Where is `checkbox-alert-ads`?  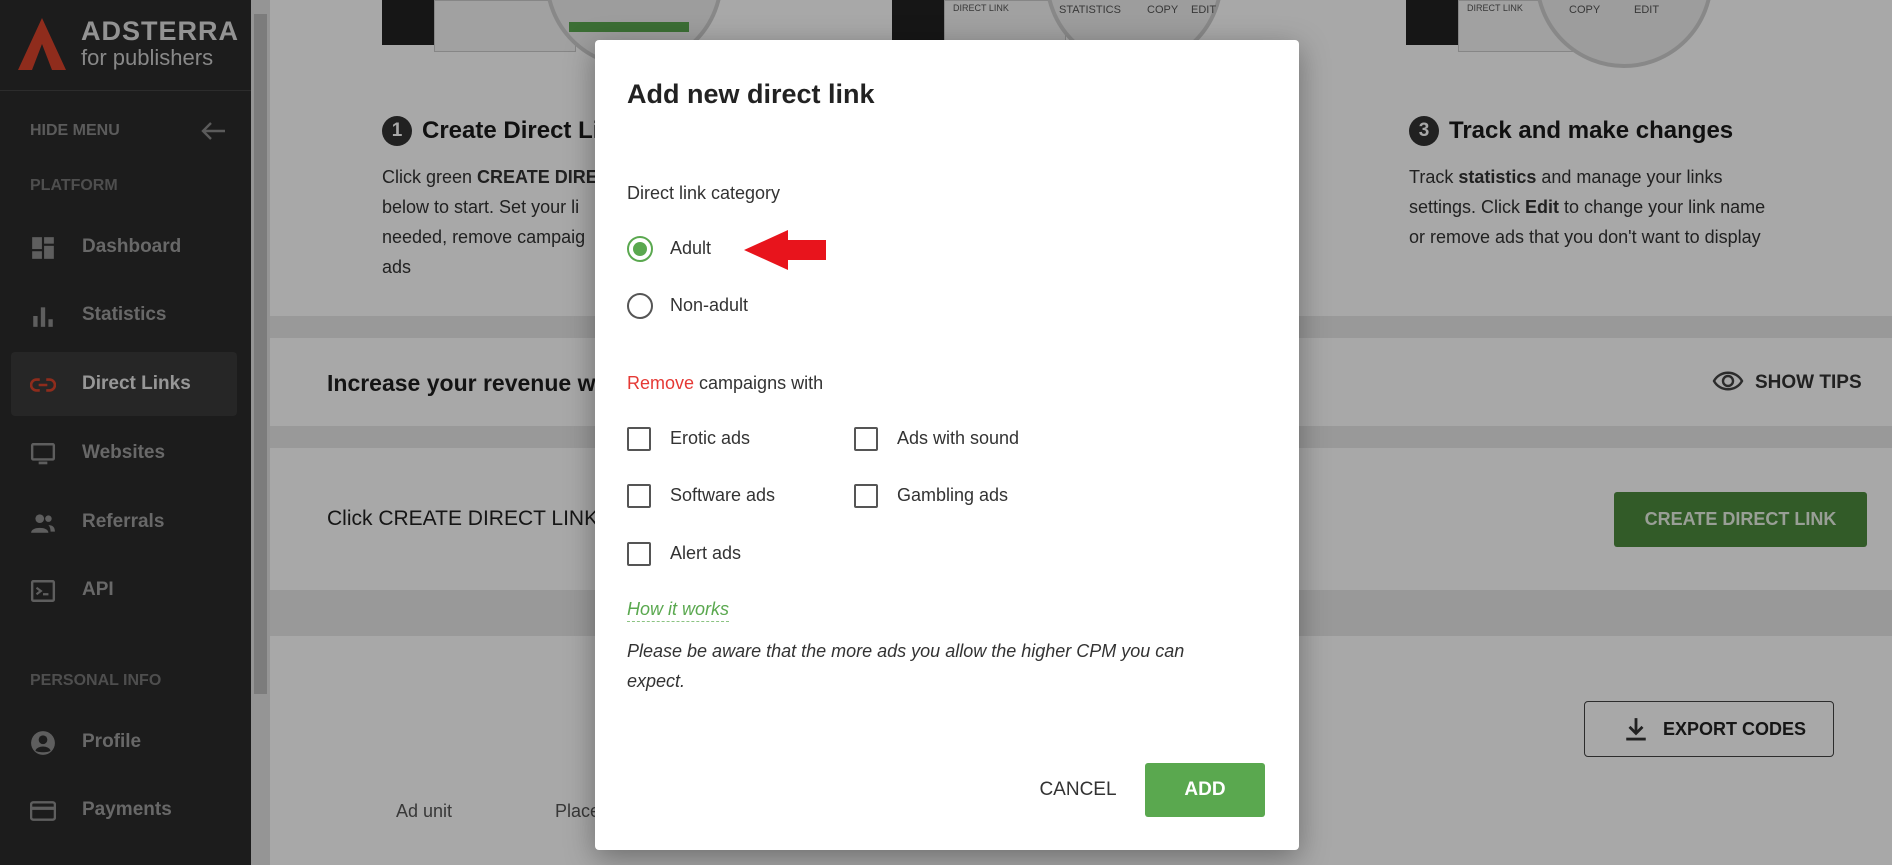
checkbox-alert-ads is located at coordinates (639, 554).